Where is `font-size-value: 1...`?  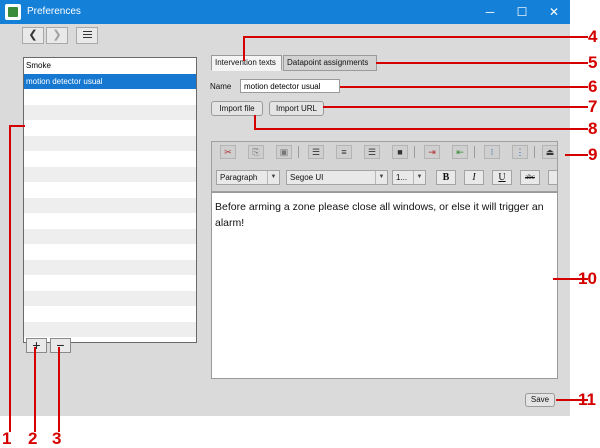
font-size-value: 1... is located at coordinates (402, 177).